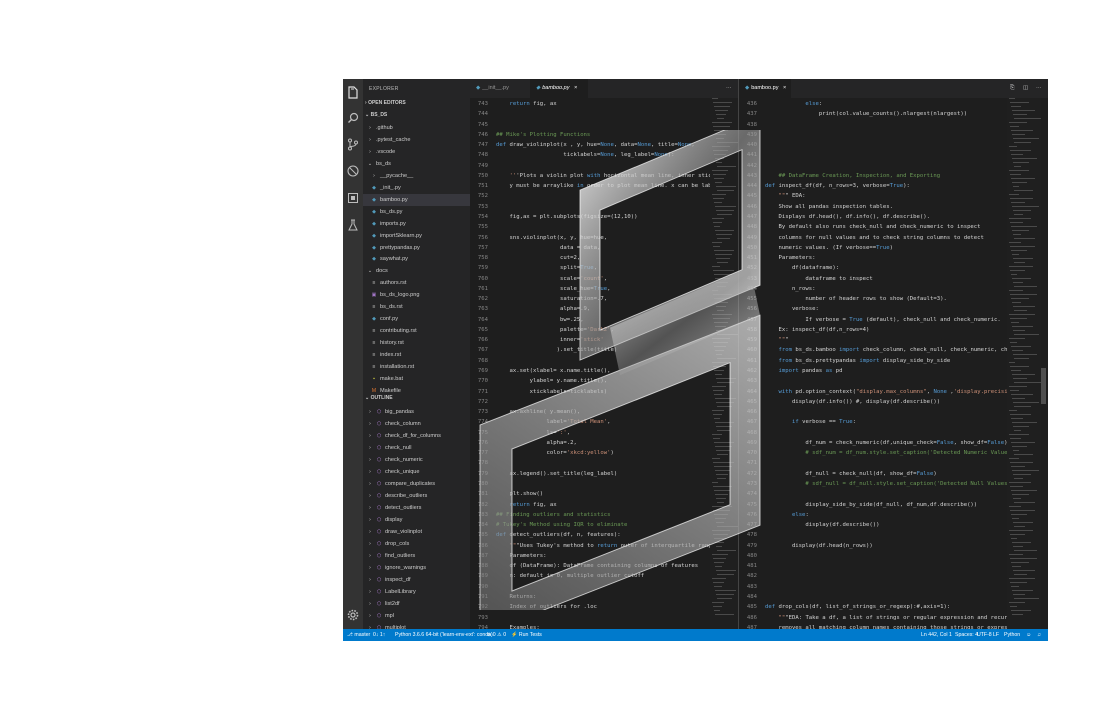 This screenshot has width=1115, height=701. What do you see at coordinates (391, 556) in the screenshot?
I see `outline-item: › ⬡ find_outliers` at bounding box center [391, 556].